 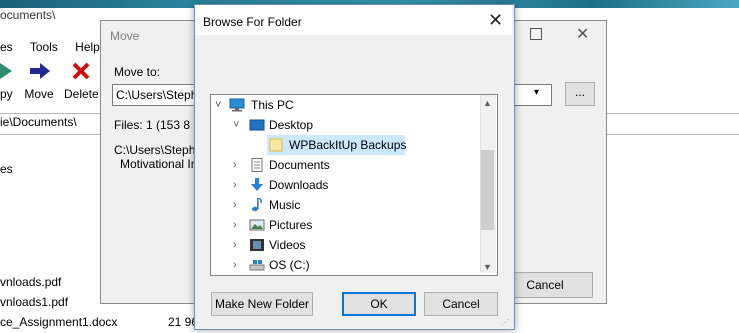 What do you see at coordinates (40, 71) in the screenshot?
I see `move-arrow-icon` at bounding box center [40, 71].